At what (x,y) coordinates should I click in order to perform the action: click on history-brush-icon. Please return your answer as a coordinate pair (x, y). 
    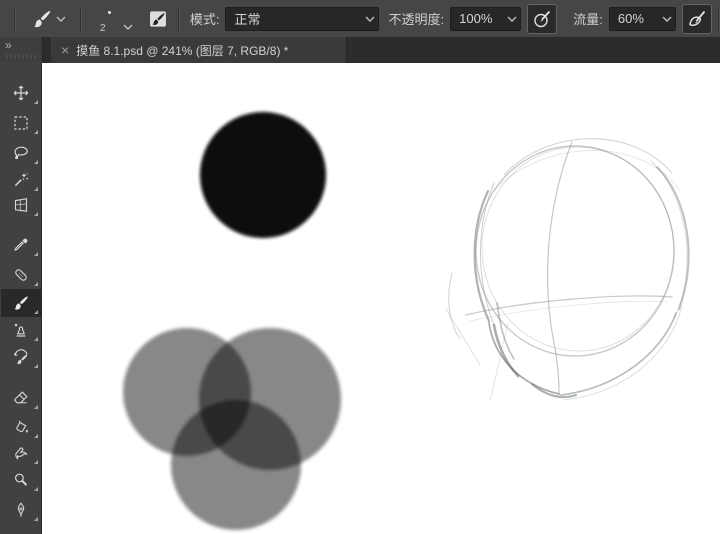
    Looking at the image, I should click on (20, 357).